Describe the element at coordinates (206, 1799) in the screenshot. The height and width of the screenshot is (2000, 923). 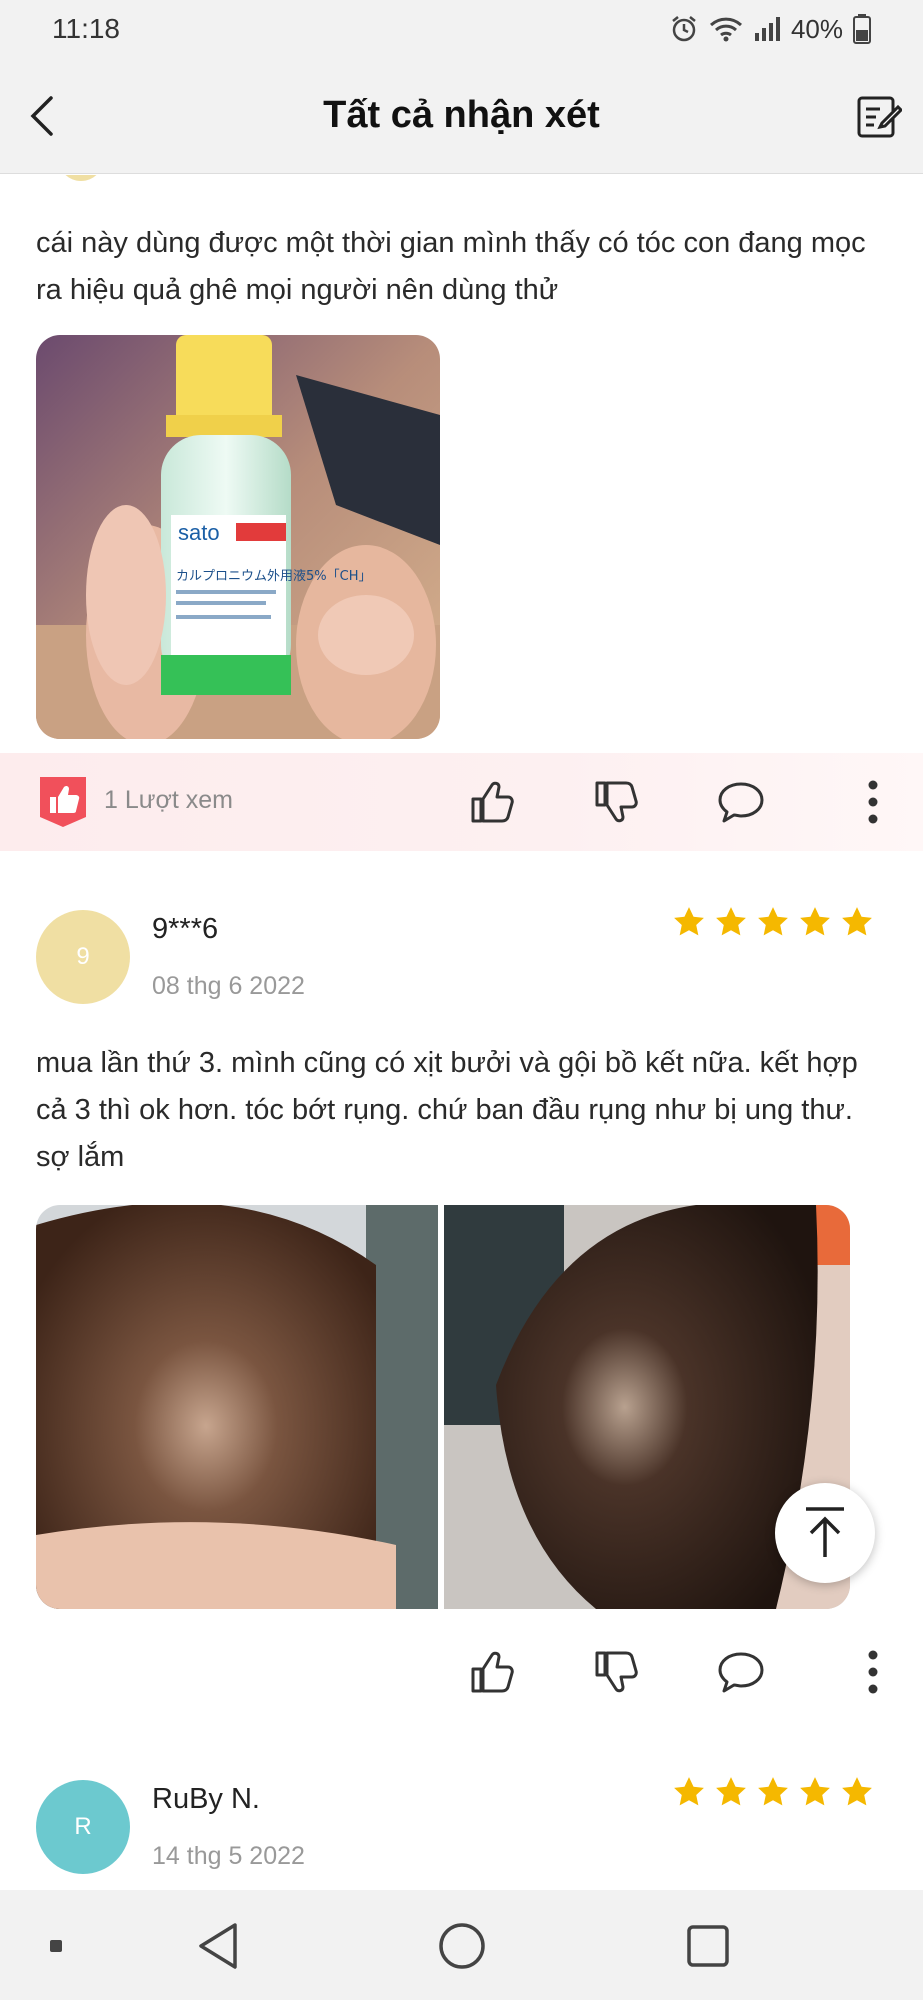
I see `username: RuBy N.` at that location.